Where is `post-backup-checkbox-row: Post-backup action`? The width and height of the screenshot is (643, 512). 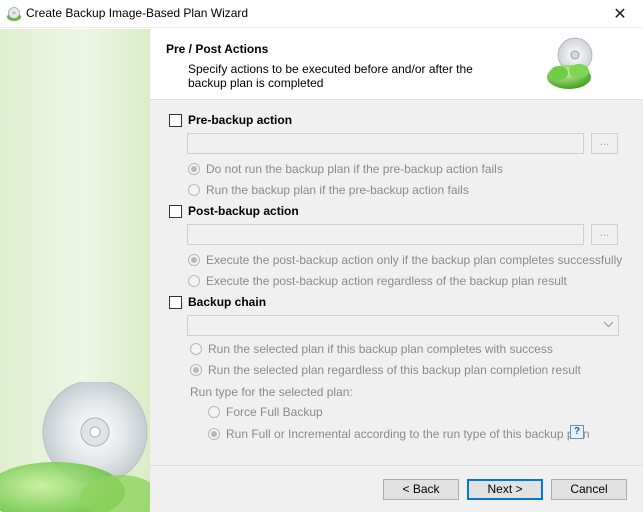 post-backup-checkbox-row: Post-backup action is located at coordinates (234, 211).